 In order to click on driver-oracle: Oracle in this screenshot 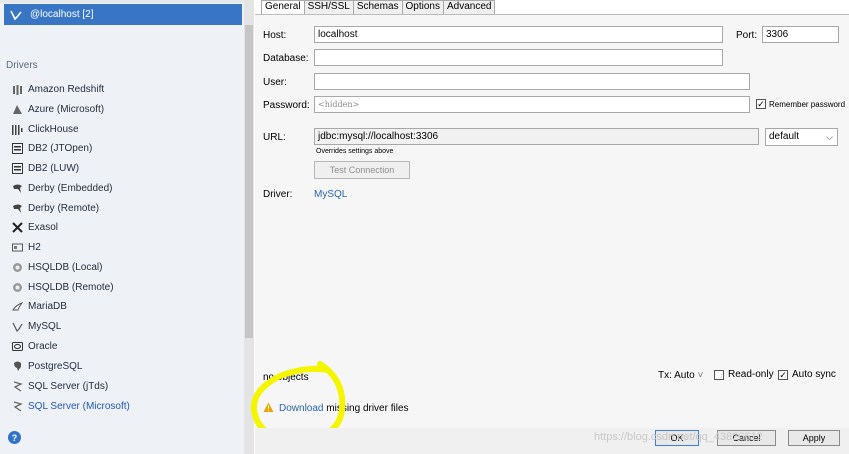, I will do `click(34, 346)`.